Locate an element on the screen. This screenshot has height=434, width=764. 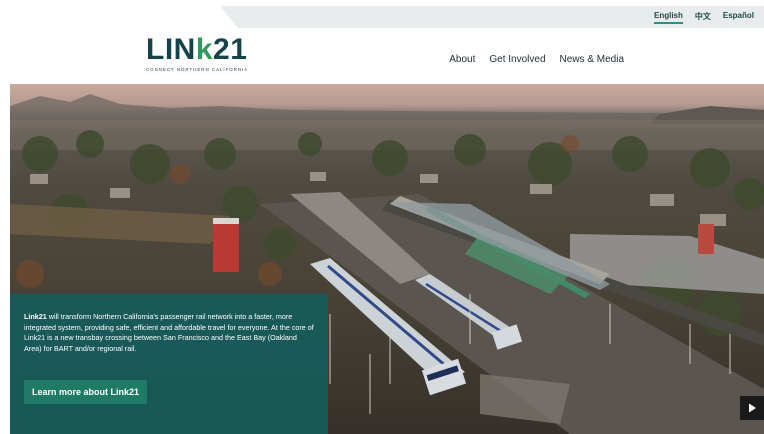
nav-get-involved: Get Involved is located at coordinates (517, 59).